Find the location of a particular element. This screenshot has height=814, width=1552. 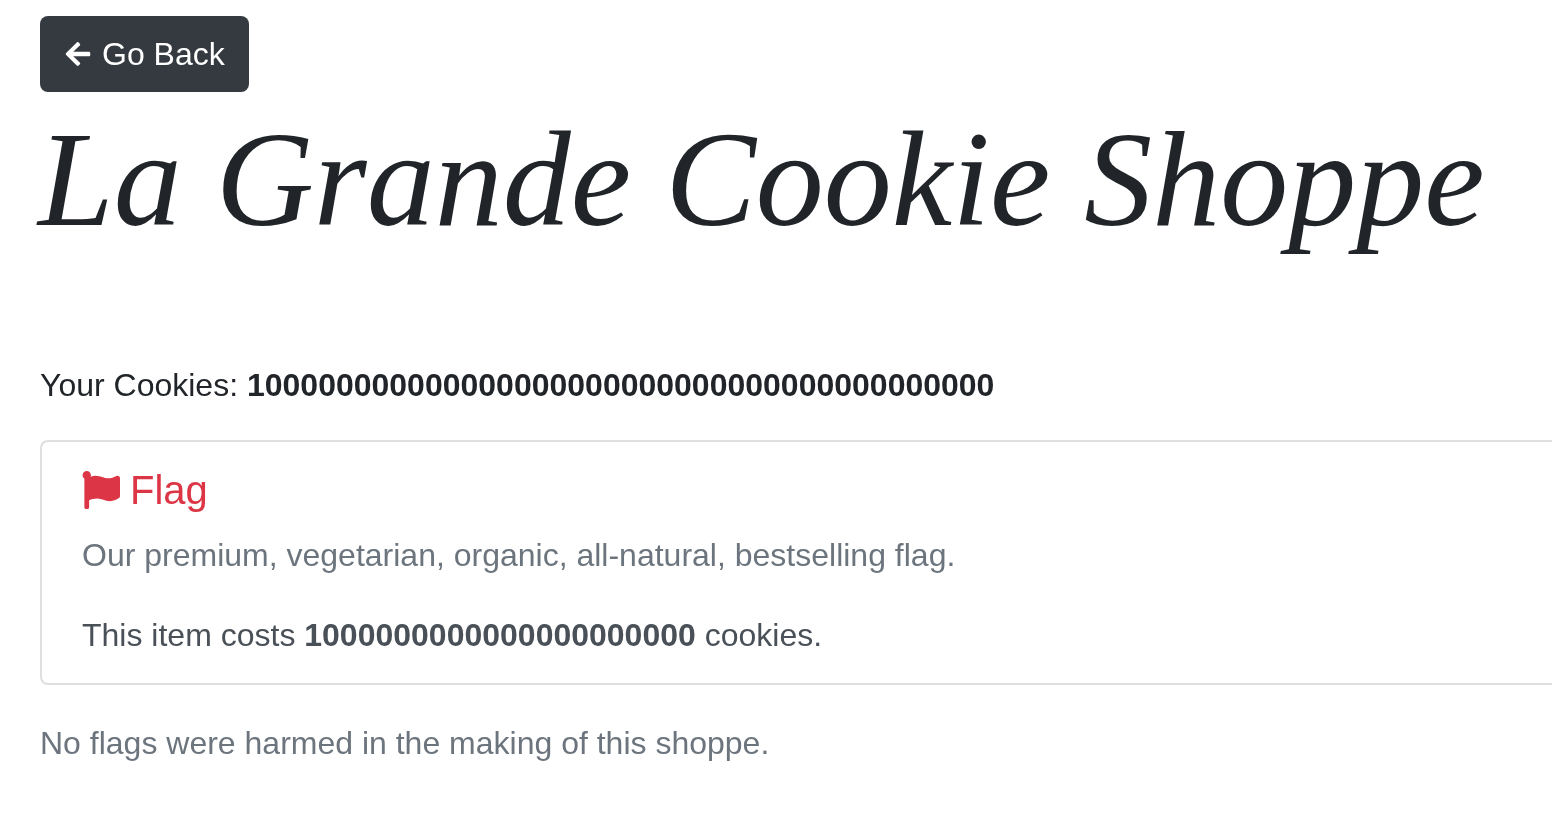

cookie-balance: Your Cookies: 100000000000000000000000000000000000000000 is located at coordinates (518, 385).